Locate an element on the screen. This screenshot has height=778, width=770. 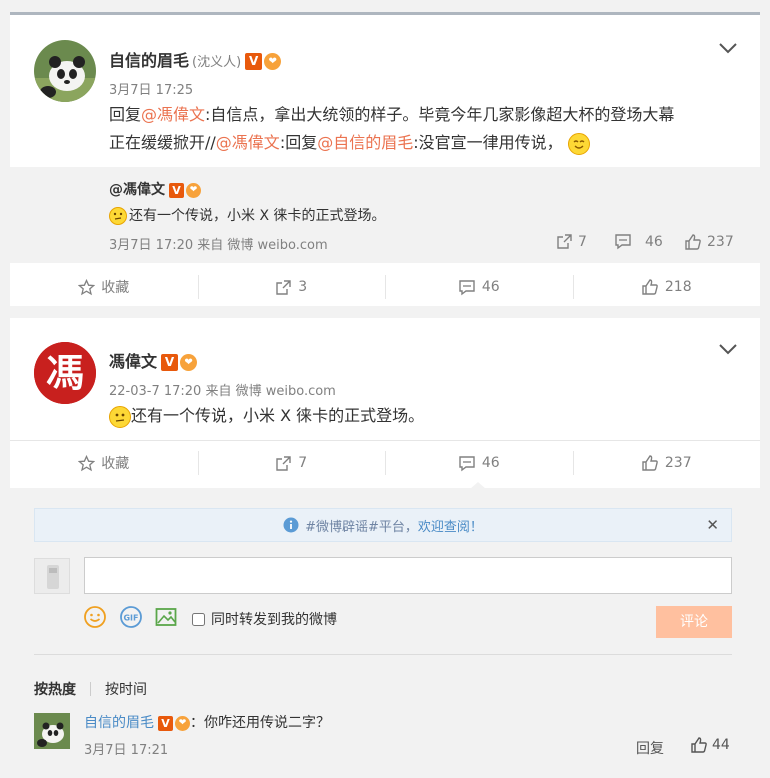
post-time-source: 22-03-7 17:20 来自 微博 weibo.com is located at coordinates (222, 389).